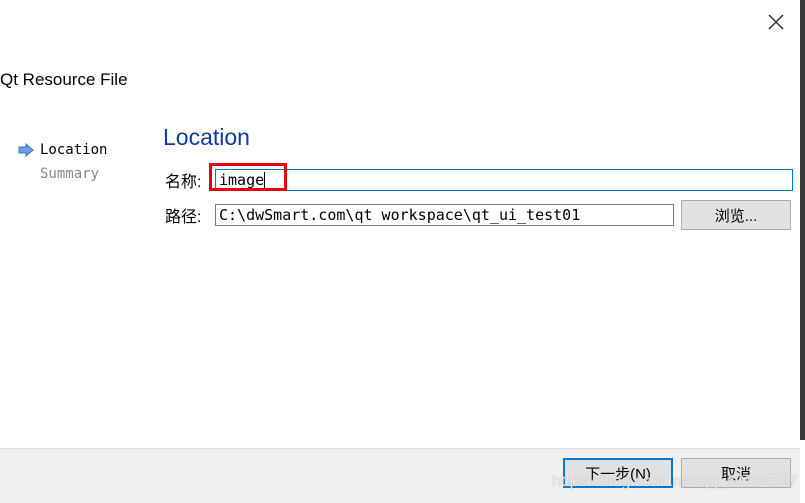 Image resolution: width=805 pixels, height=503 pixels. Describe the element at coordinates (248, 177) in the screenshot. I see `highlight-box` at that location.